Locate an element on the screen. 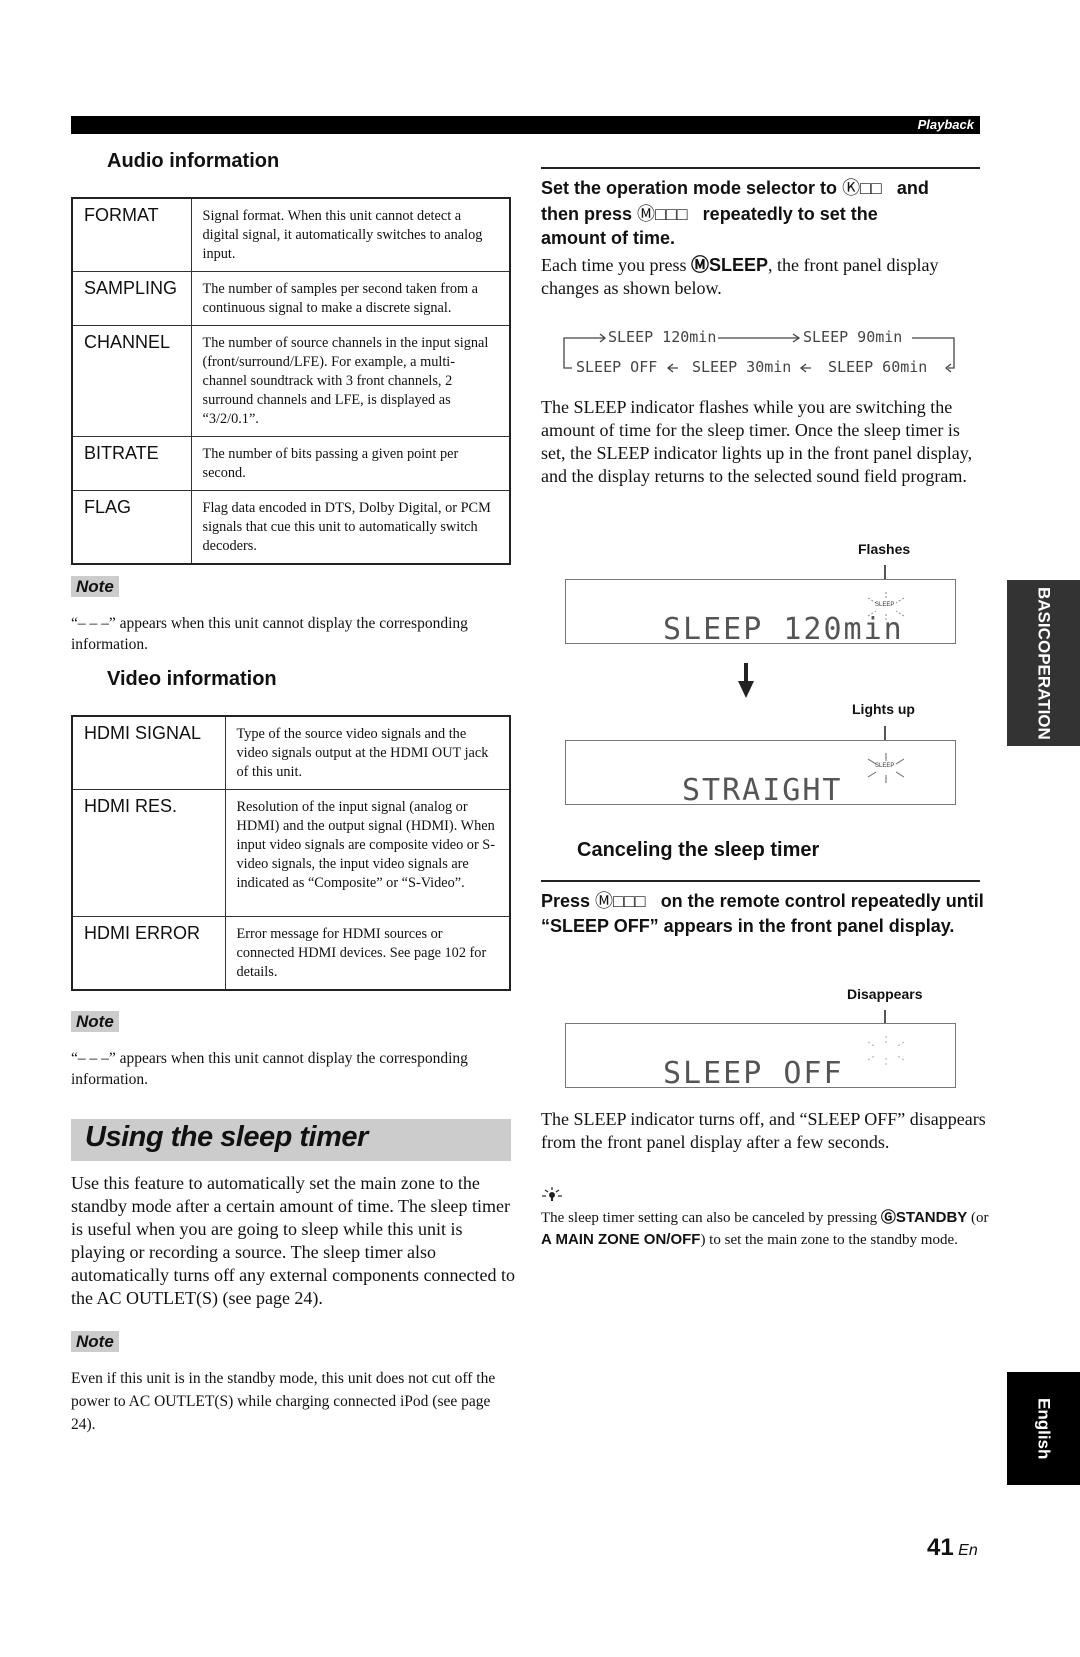  display-text: STRAIGHT is located at coordinates (762, 790).